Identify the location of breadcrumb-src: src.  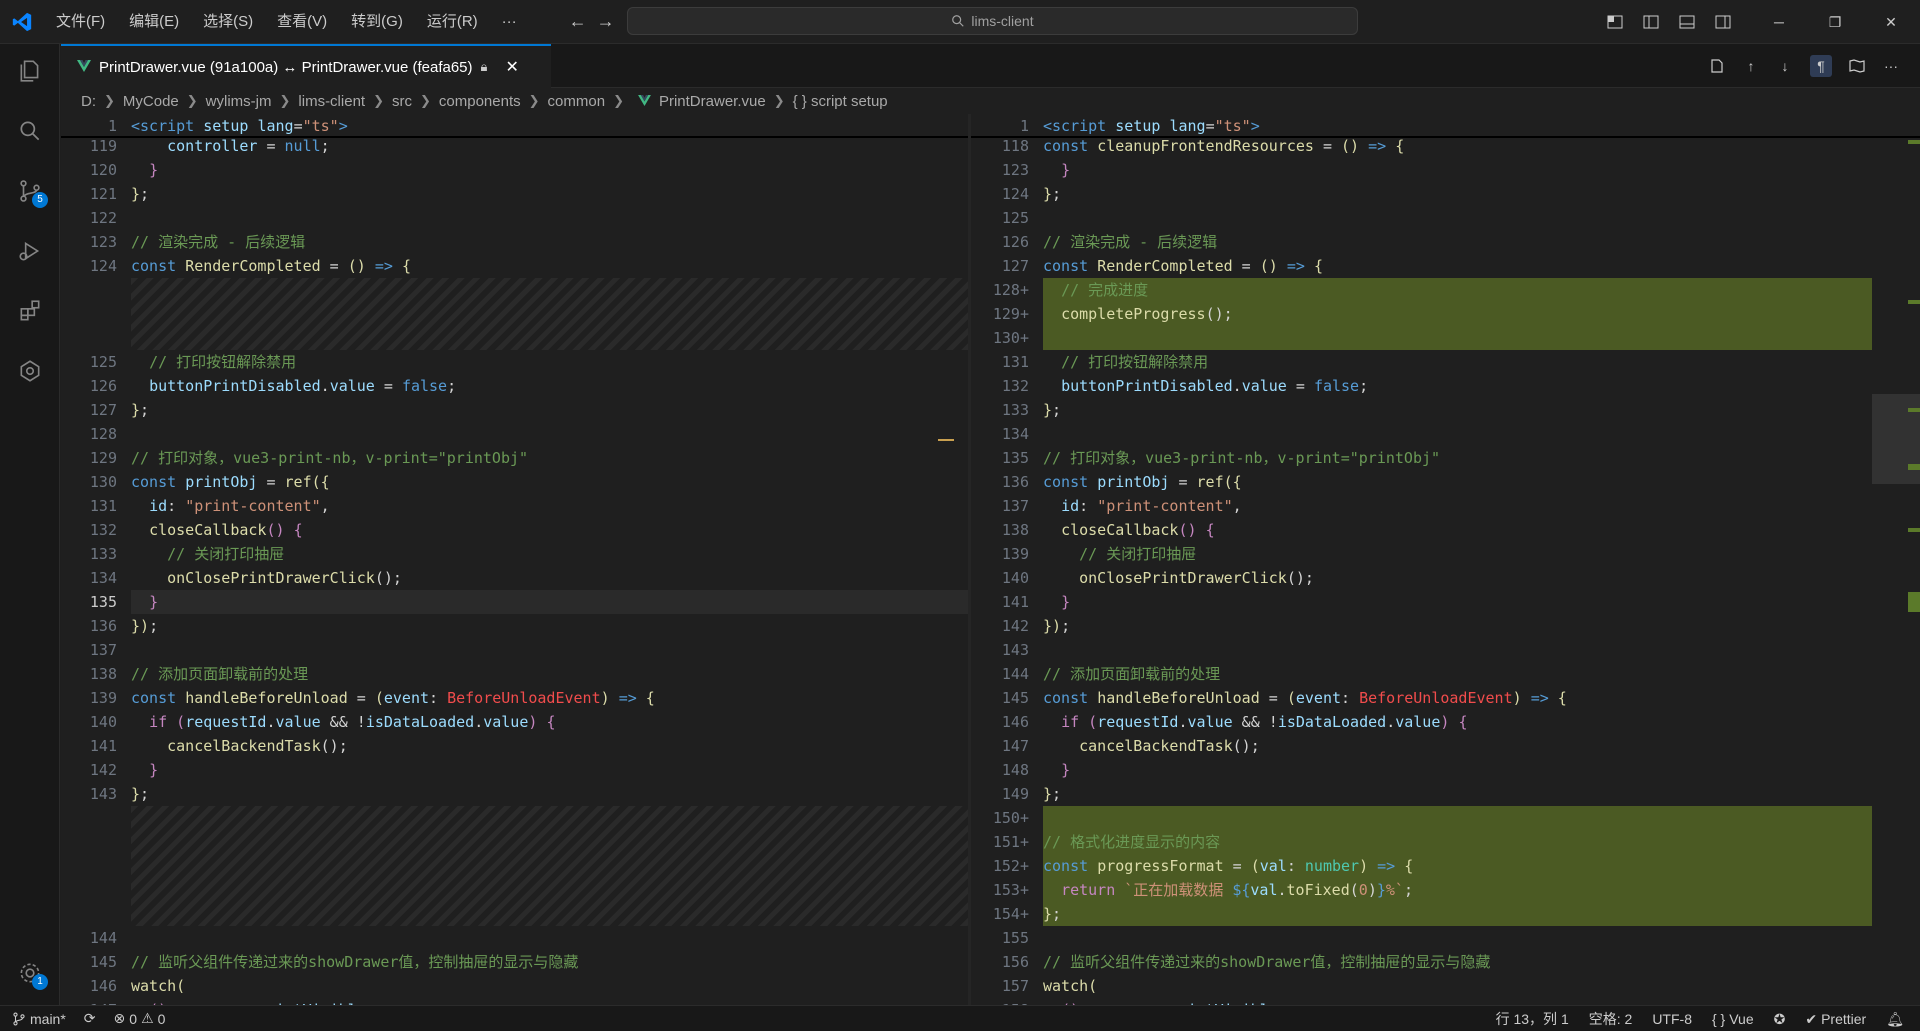
(402, 101).